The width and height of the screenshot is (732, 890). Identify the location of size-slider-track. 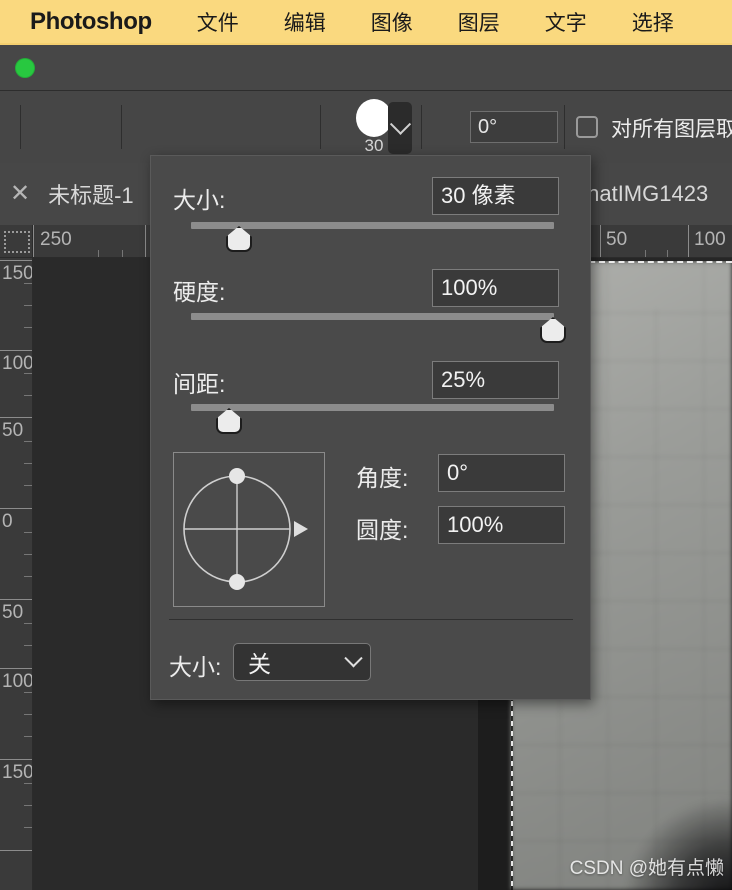
(372, 225).